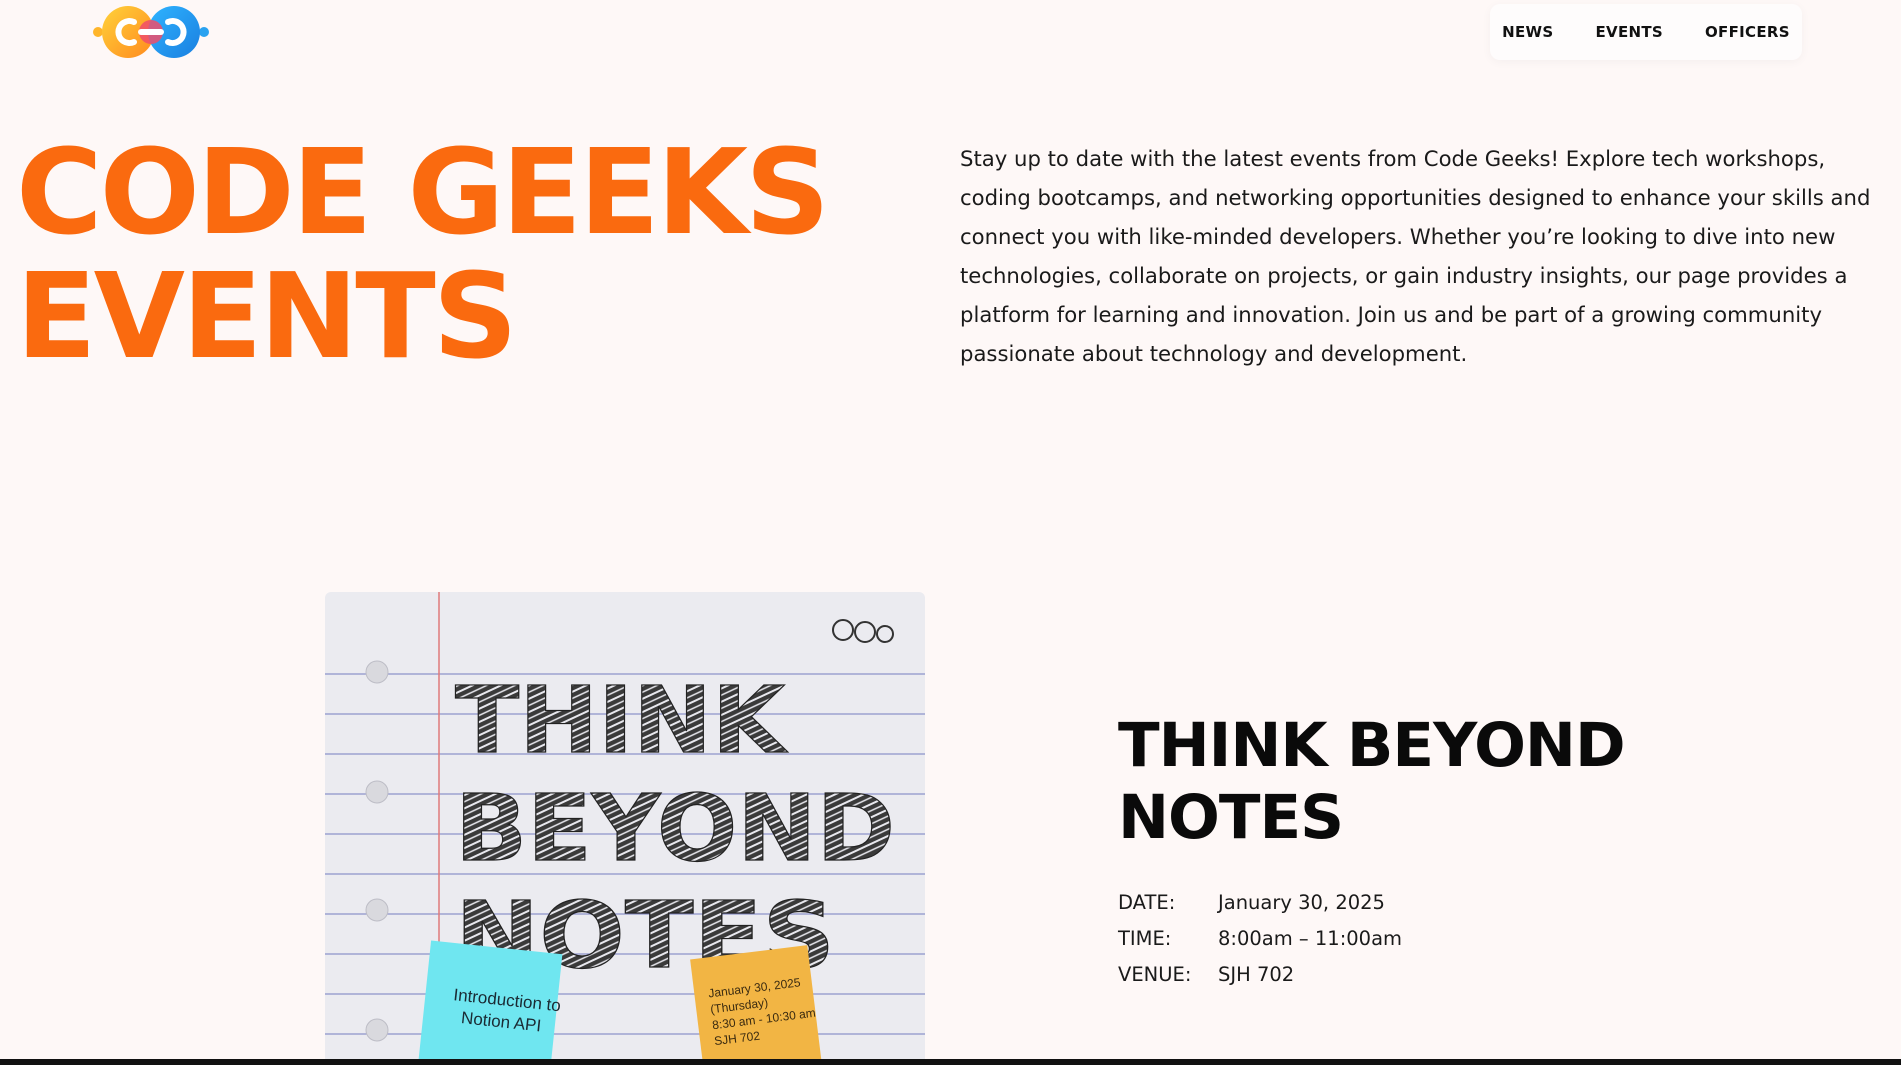 The height and width of the screenshot is (1065, 1901). Describe the element at coordinates (1747, 32) in the screenshot. I see `nav-officers: OFFICERS` at that location.